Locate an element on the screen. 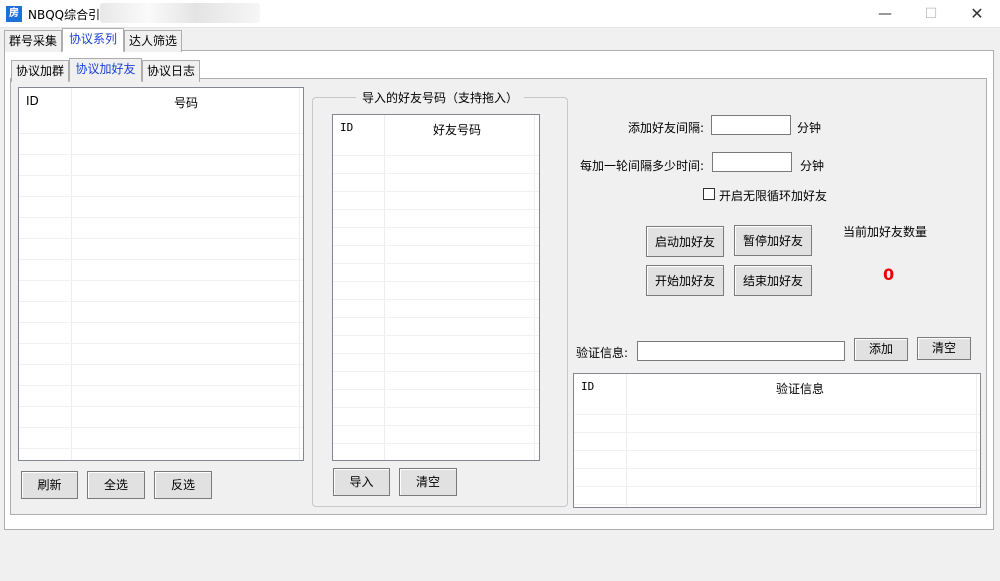 This screenshot has width=1000, height=581. import-group-title: 导入的好友号码（支持拖入） is located at coordinates (440, 97).